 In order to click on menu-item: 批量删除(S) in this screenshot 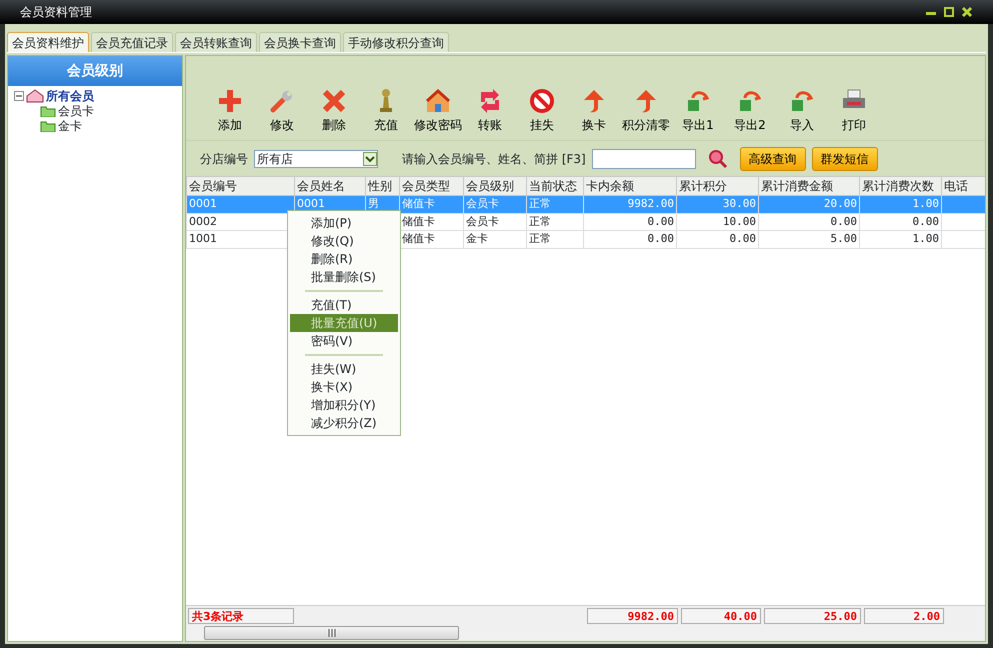, I will do `click(344, 277)`.